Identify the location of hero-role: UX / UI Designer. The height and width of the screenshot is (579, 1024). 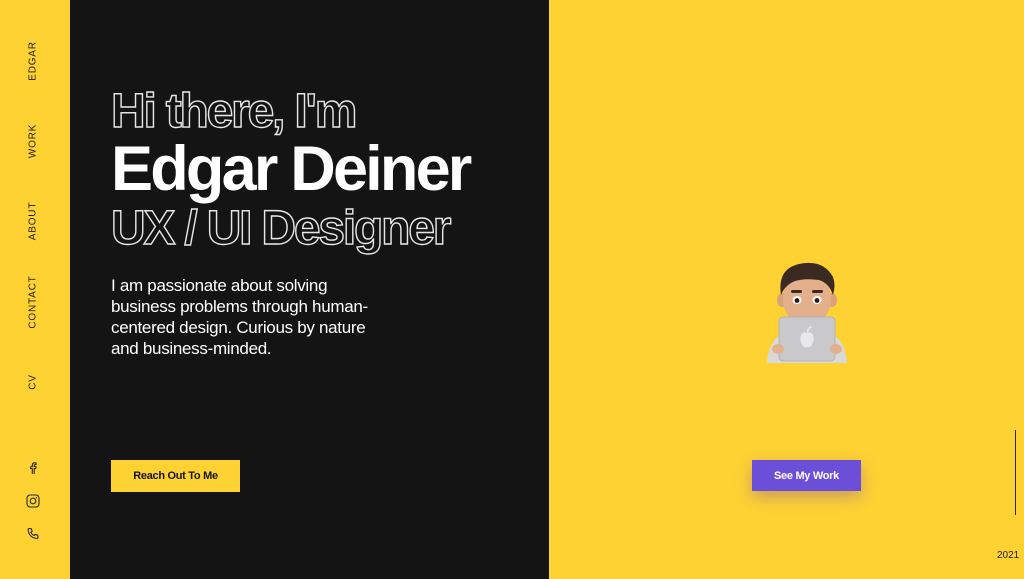
(281, 228).